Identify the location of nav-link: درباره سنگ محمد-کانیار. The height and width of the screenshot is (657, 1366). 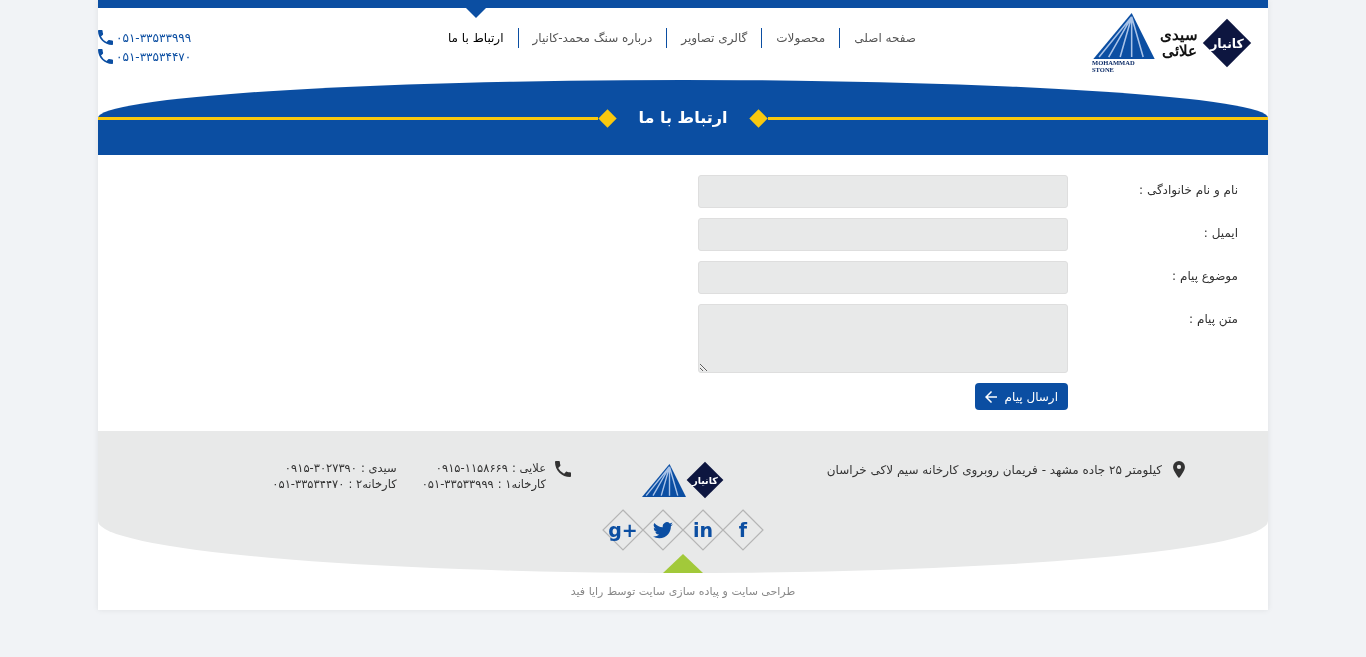
(592, 26).